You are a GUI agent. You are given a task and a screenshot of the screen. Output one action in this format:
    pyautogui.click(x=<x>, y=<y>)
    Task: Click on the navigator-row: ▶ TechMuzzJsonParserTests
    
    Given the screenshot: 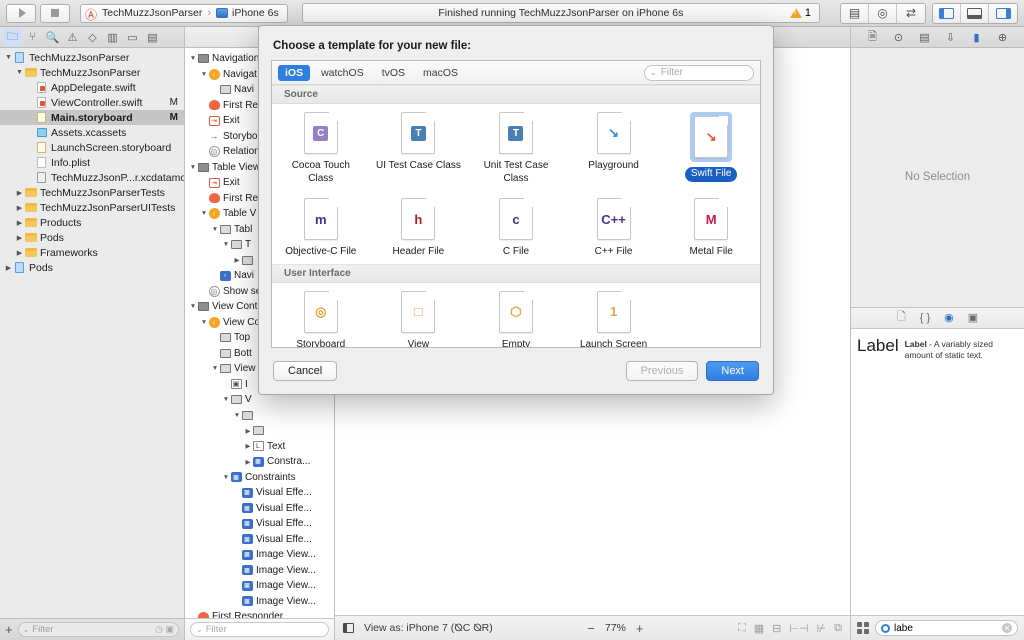 What is the action you would take?
    pyautogui.click(x=92, y=192)
    